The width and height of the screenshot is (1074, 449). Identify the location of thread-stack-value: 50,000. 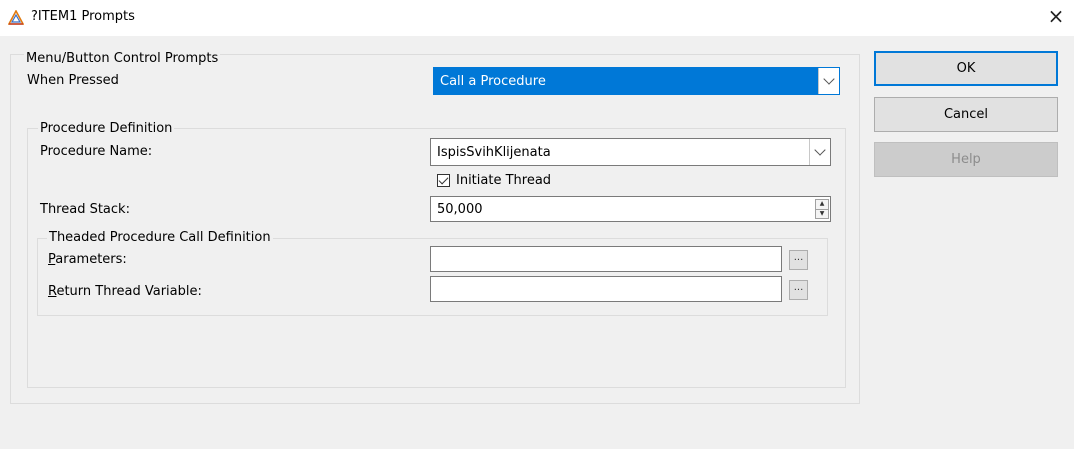
(460, 209).